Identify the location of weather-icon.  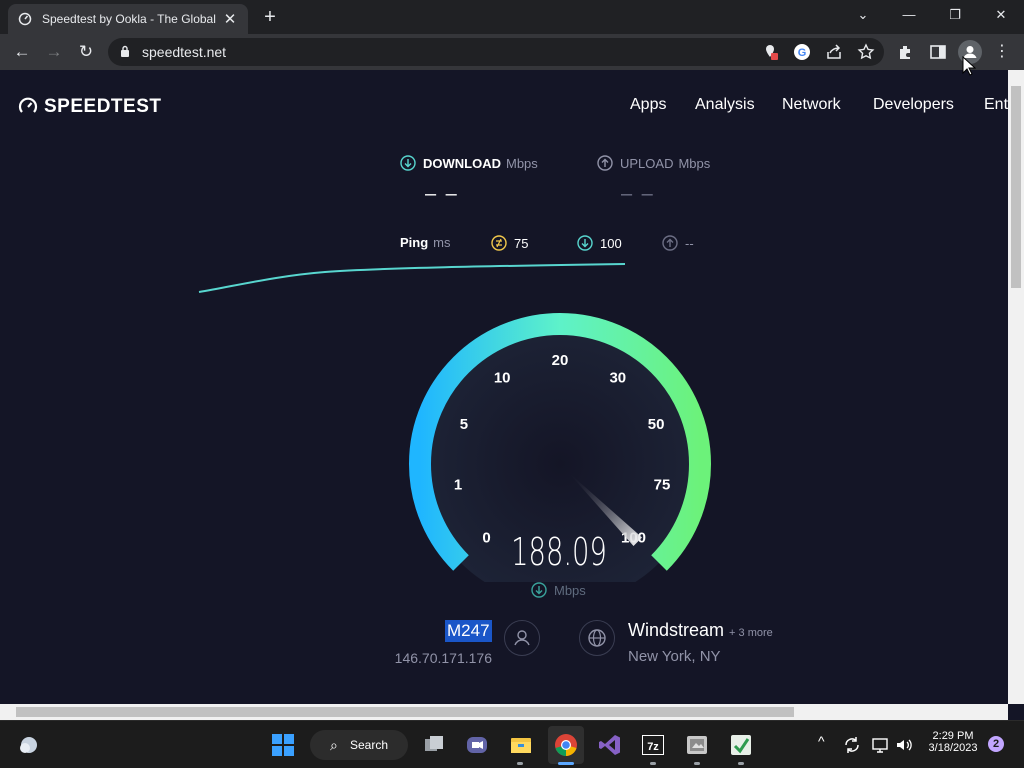
(29, 745).